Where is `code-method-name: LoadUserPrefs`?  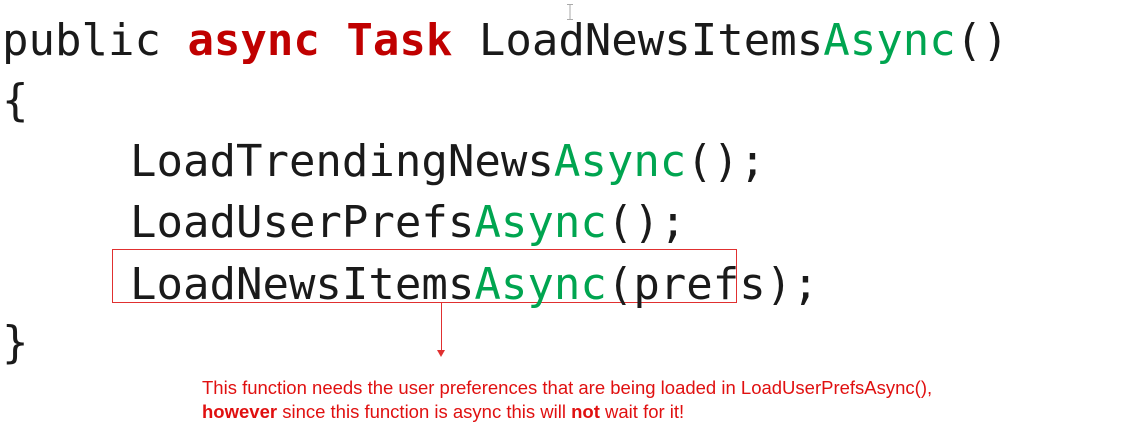 code-method-name: LoadUserPrefs is located at coordinates (302, 222).